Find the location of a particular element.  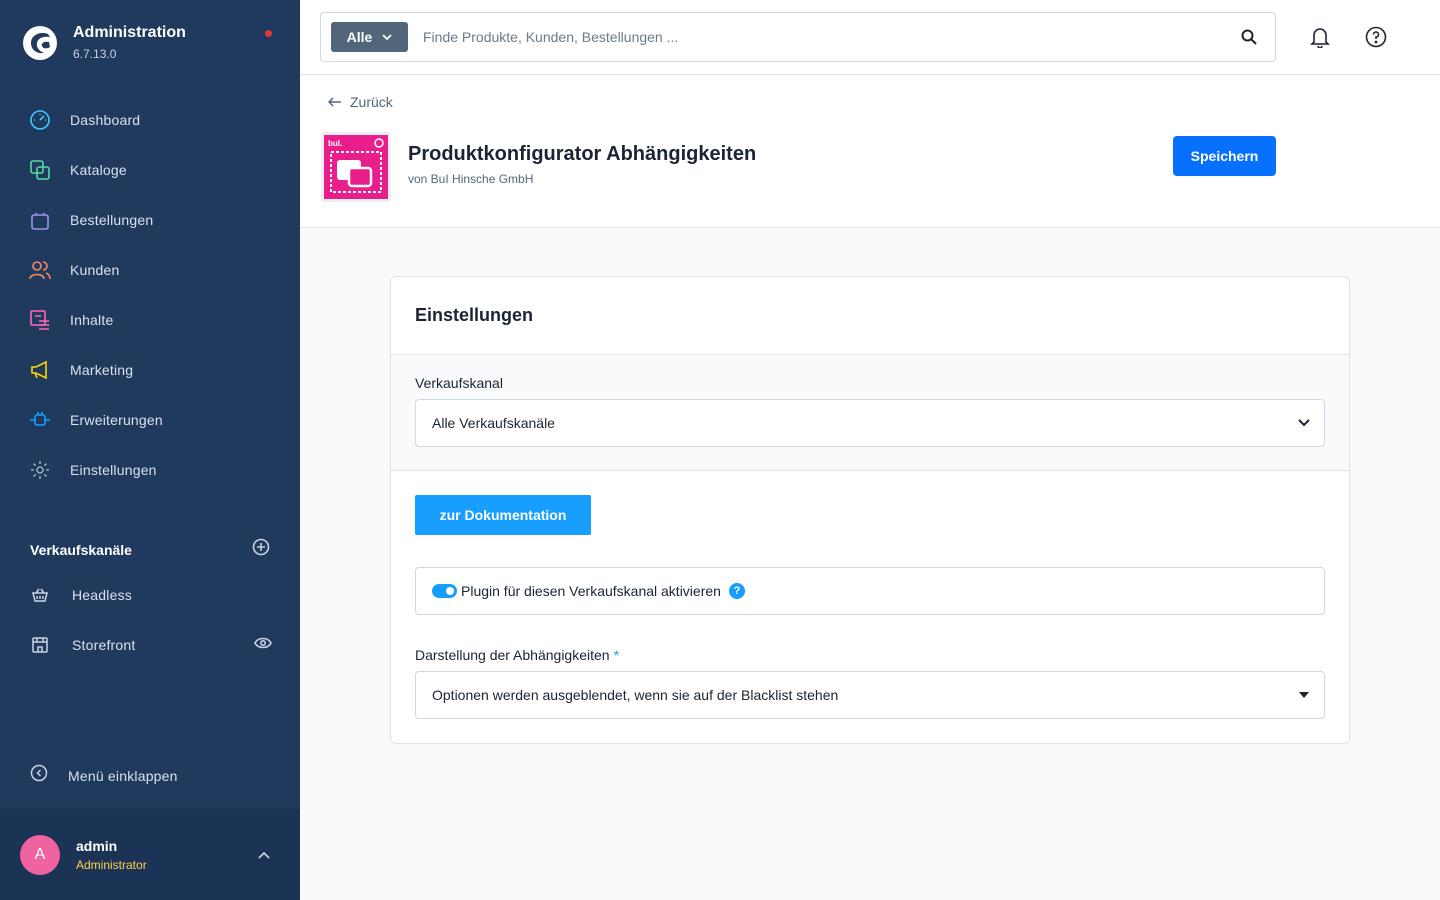

user-name: admin is located at coordinates (97, 845).